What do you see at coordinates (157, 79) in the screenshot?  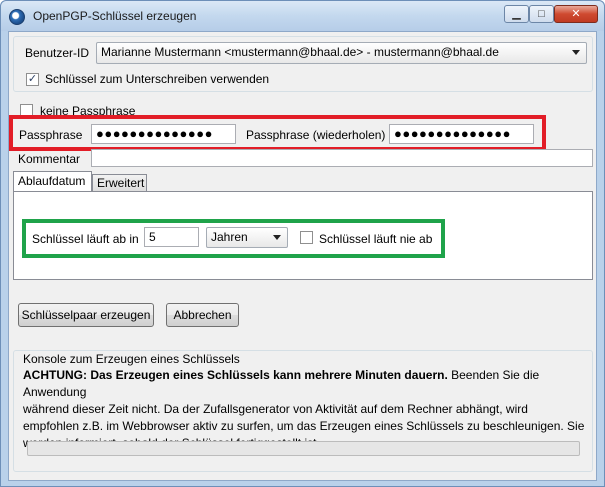 I see `signing-checkbox-label: Schlüssel zum Unterschreiben verwenden` at bounding box center [157, 79].